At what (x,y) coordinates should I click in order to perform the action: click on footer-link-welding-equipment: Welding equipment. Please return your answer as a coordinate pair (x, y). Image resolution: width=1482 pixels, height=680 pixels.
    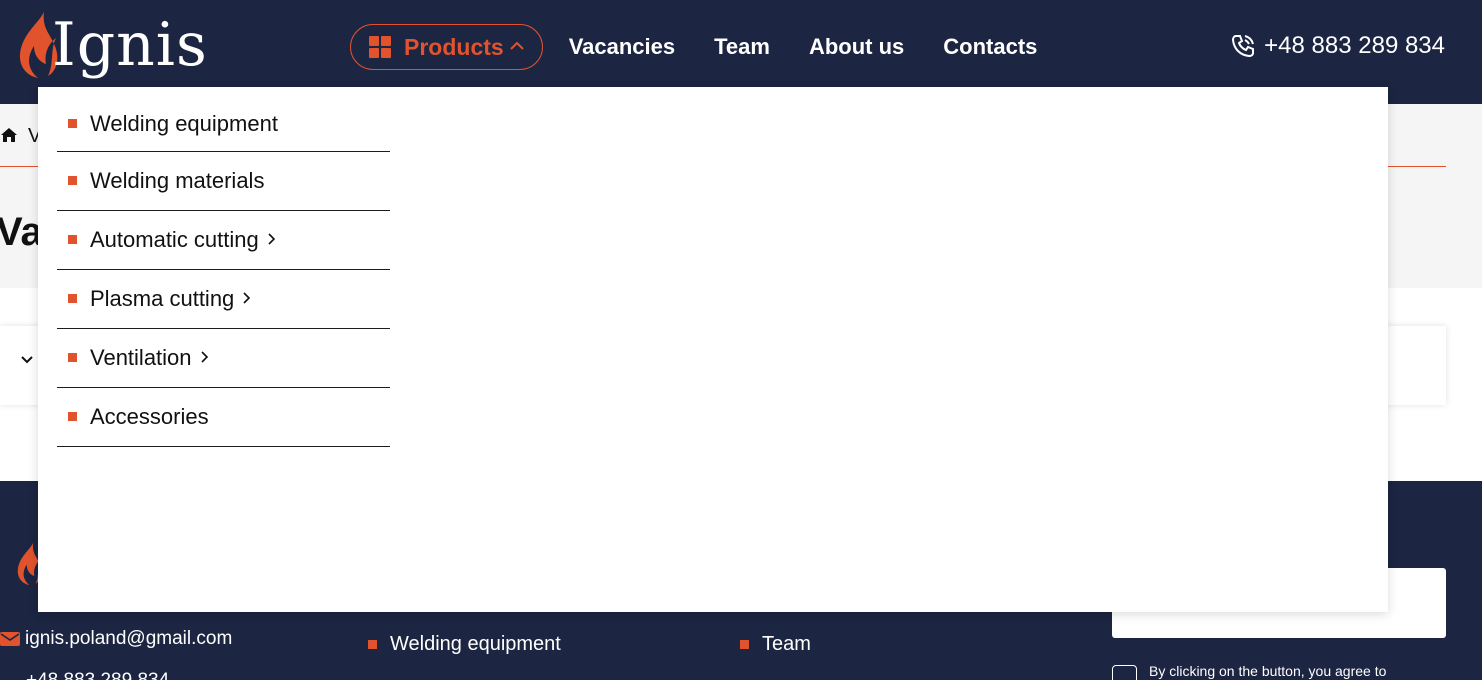
    Looking at the image, I should click on (464, 644).